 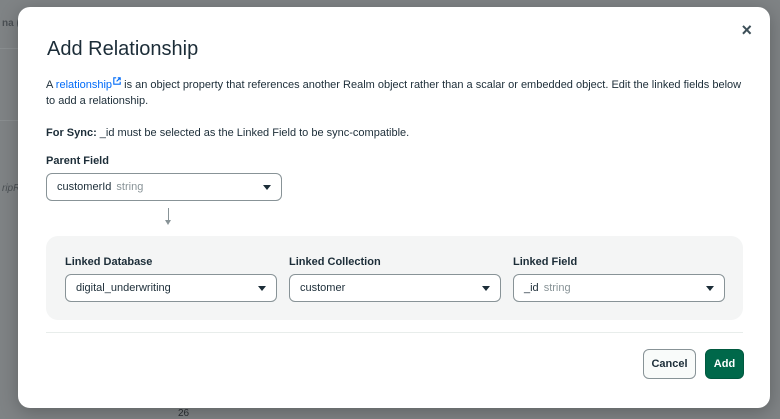 I want to click on external-link-icon, so click(x=117, y=81).